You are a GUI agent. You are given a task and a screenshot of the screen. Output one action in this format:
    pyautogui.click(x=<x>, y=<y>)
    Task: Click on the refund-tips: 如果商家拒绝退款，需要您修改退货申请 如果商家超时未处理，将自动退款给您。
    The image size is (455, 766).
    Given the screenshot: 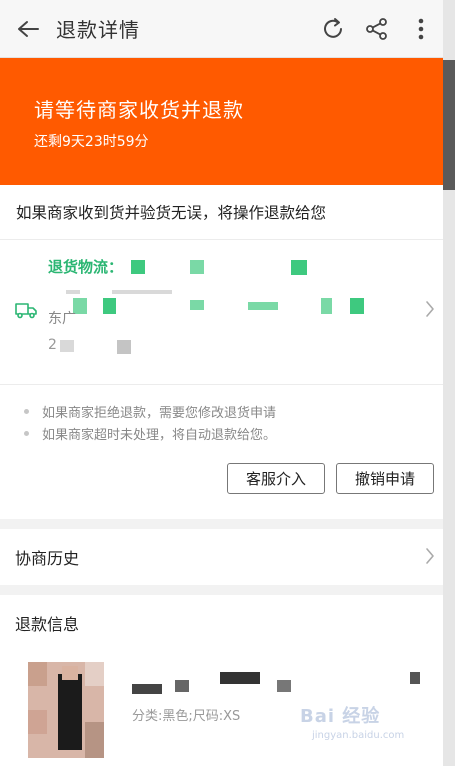 What is the action you would take?
    pyautogui.click(x=221, y=424)
    